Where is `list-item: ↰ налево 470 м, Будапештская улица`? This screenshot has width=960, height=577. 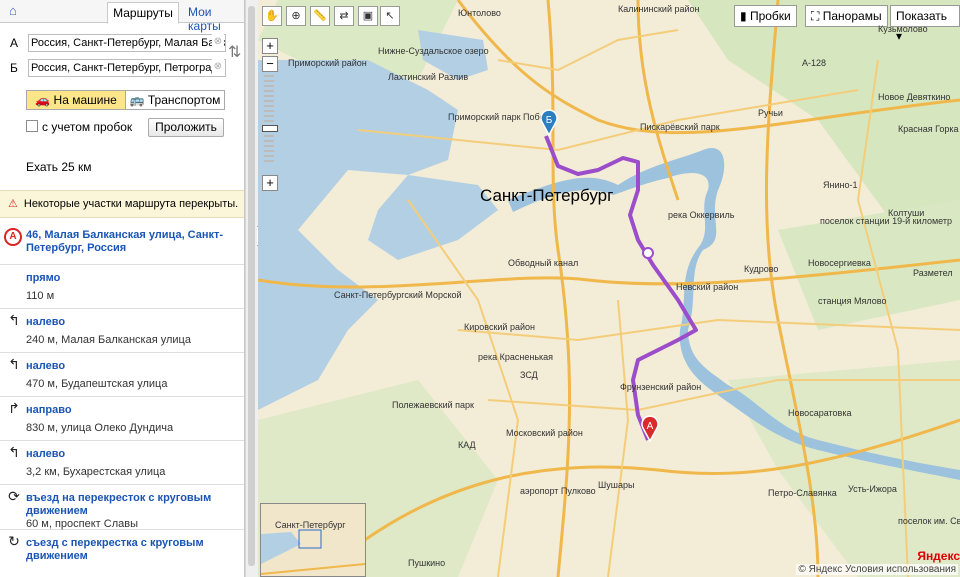 list-item: ↰ налево 470 м, Будапештская улица is located at coordinates (122, 375).